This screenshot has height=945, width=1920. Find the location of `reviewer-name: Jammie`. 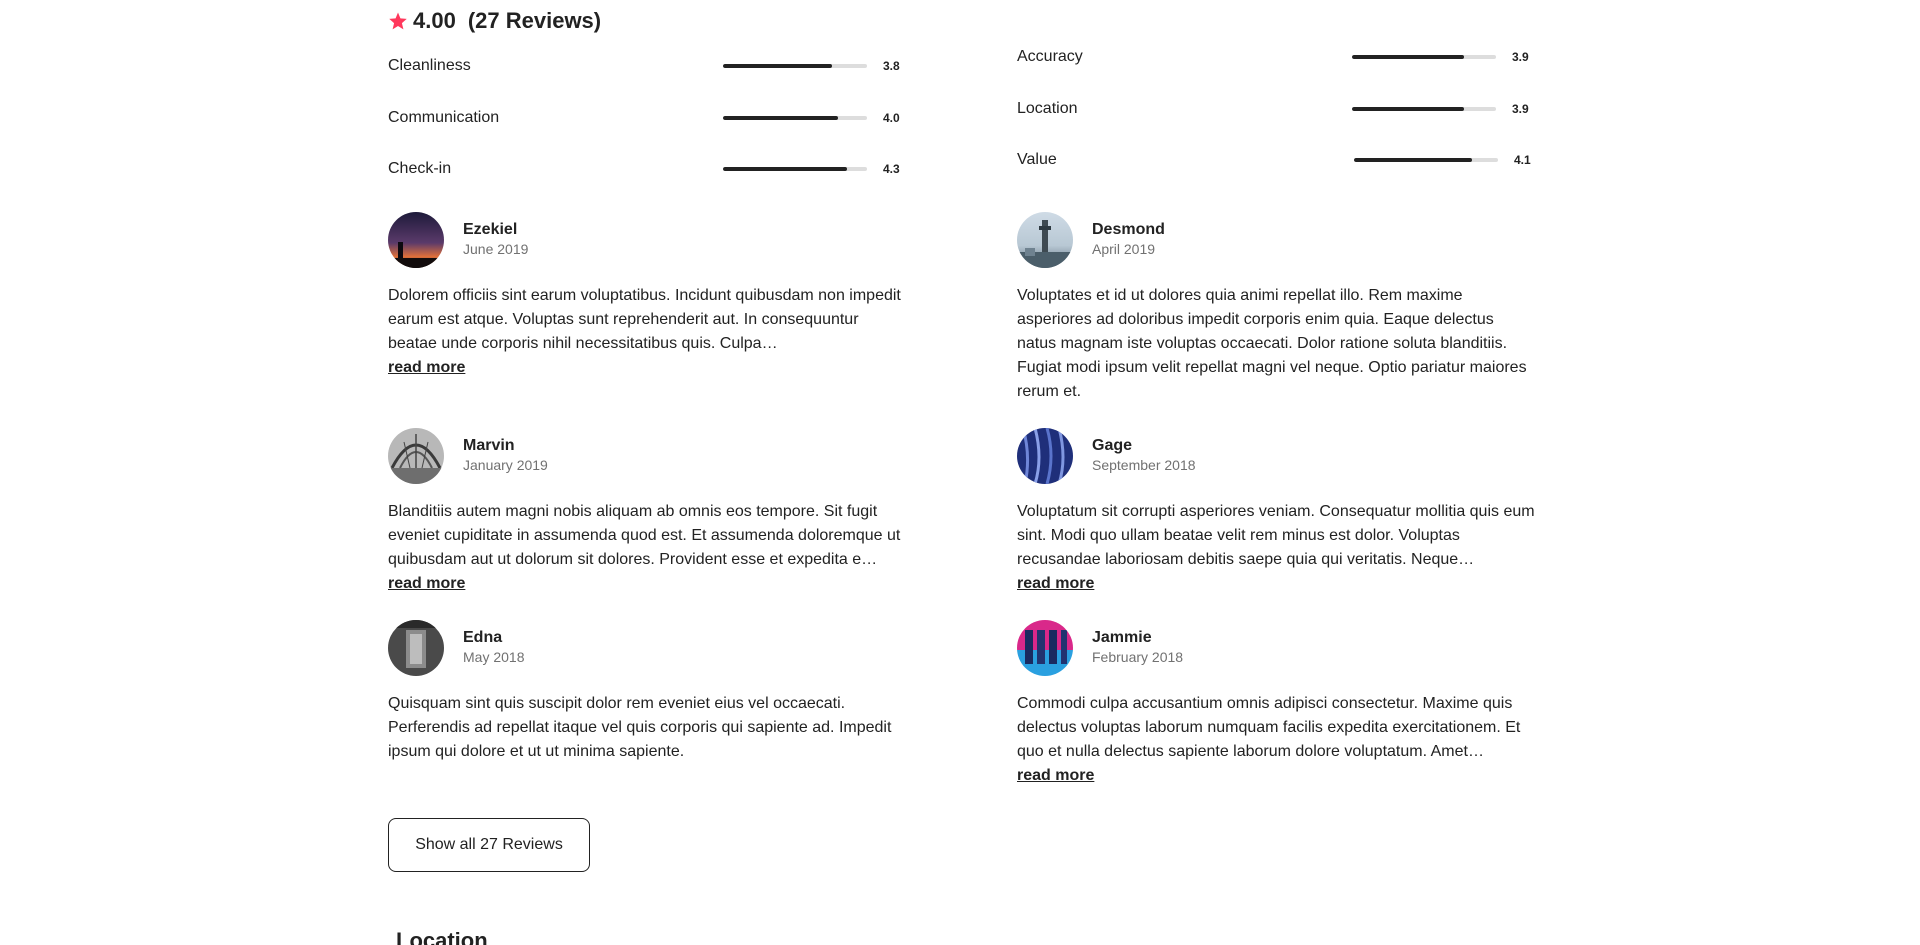

reviewer-name: Jammie is located at coordinates (1122, 637).